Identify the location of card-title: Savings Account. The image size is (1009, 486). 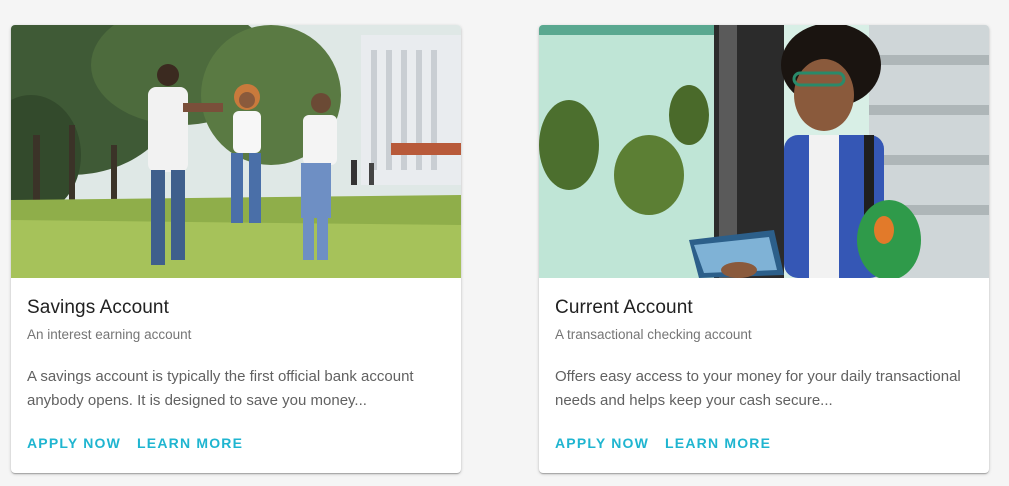
(98, 307).